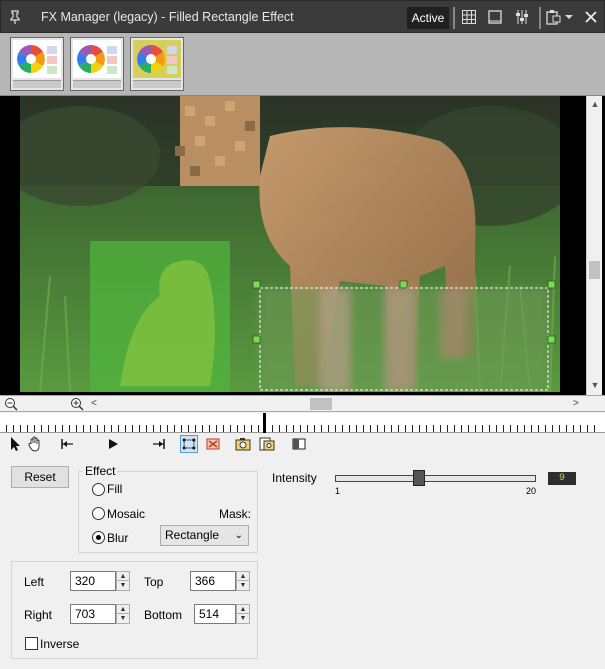 The image size is (605, 669). What do you see at coordinates (98, 489) in the screenshot?
I see `fill-radio` at bounding box center [98, 489].